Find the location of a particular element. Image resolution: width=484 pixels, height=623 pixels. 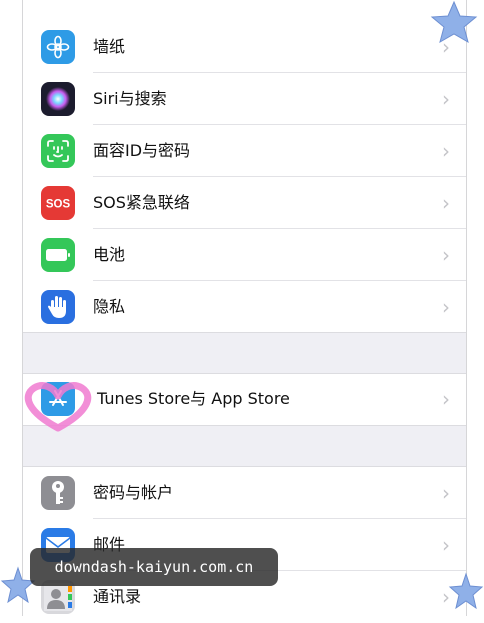

settings-row-label: 面容ID与密码 is located at coordinates (142, 150).